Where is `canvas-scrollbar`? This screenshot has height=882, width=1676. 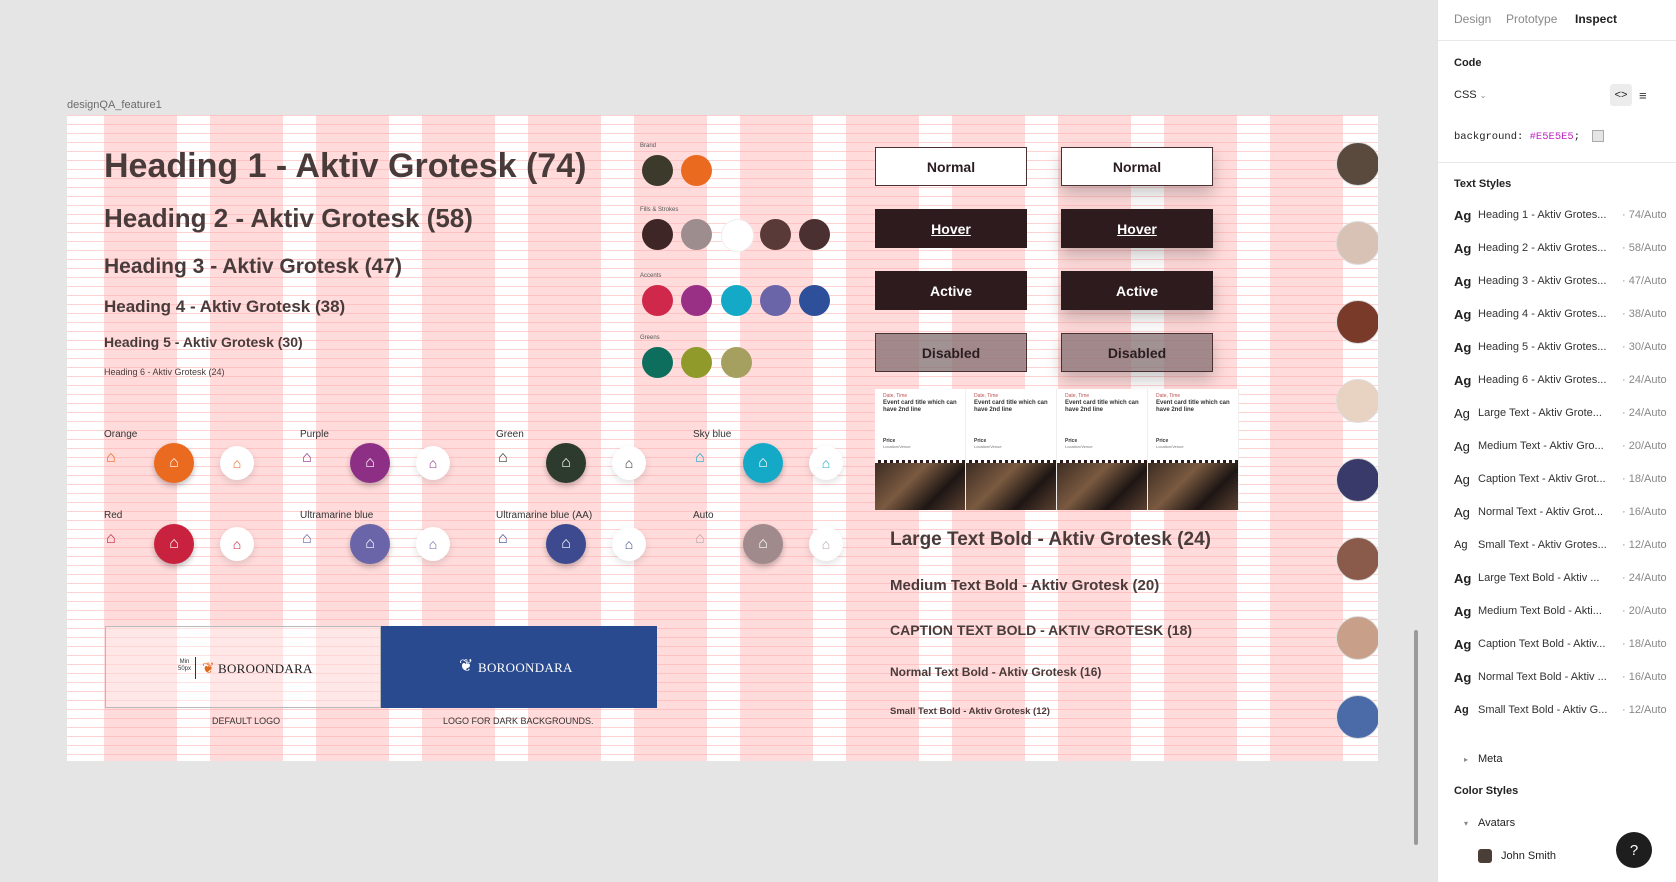 canvas-scrollbar is located at coordinates (1416, 737).